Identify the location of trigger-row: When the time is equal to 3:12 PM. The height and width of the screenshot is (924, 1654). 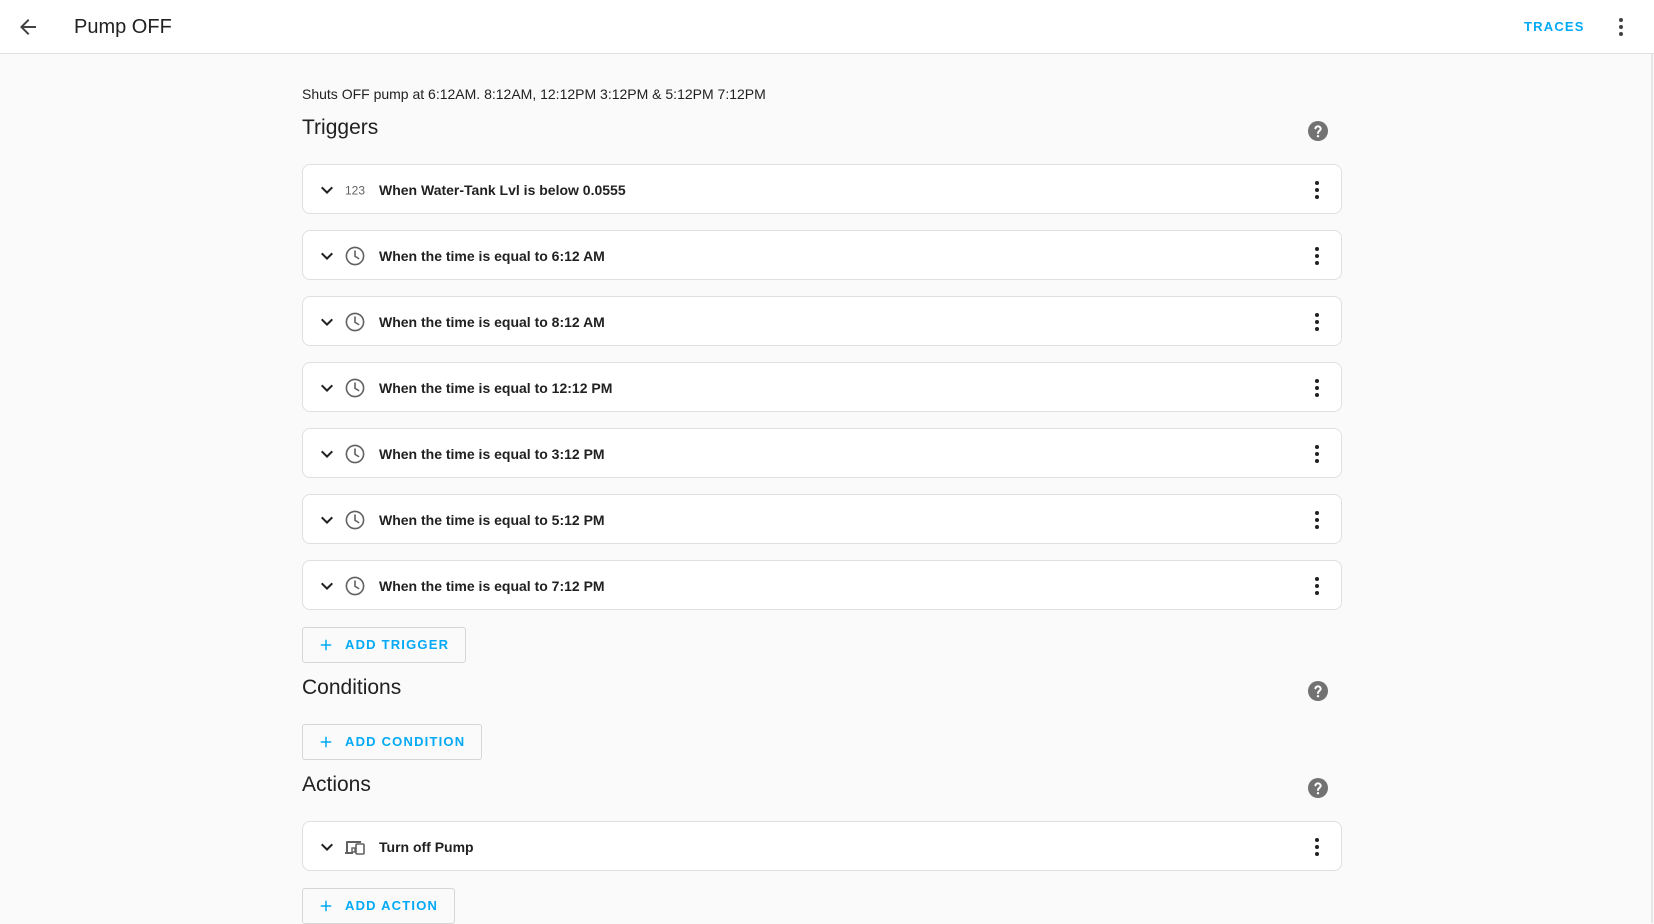
(822, 453).